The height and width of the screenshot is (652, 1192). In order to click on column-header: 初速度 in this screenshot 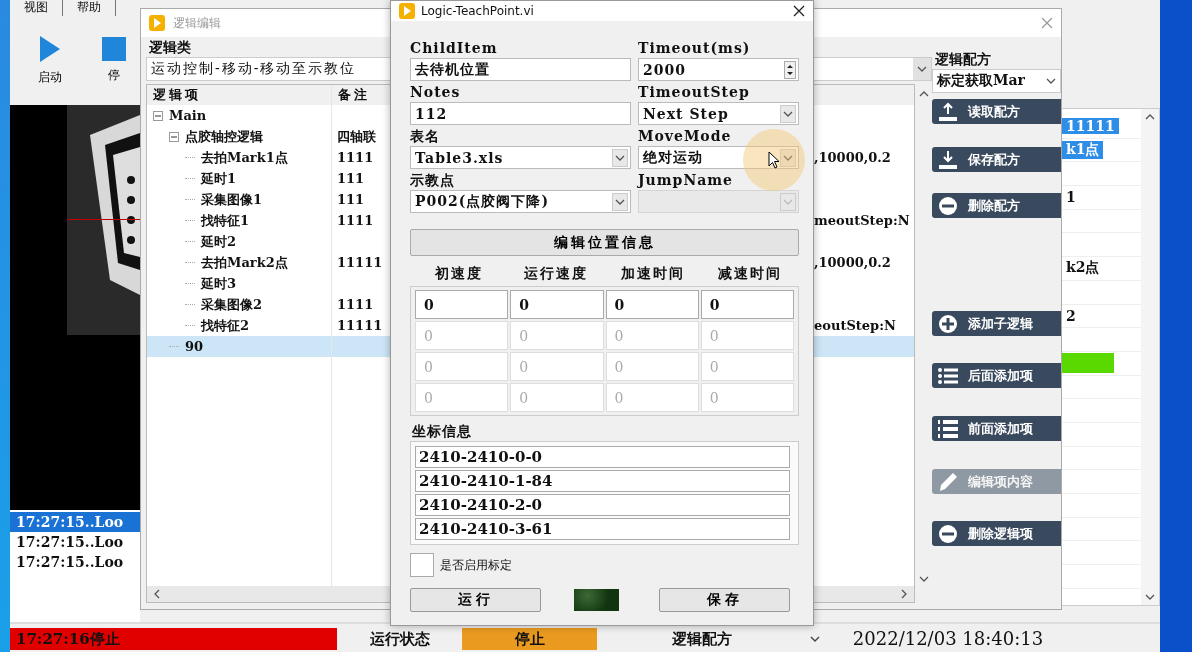, I will do `click(458, 274)`.